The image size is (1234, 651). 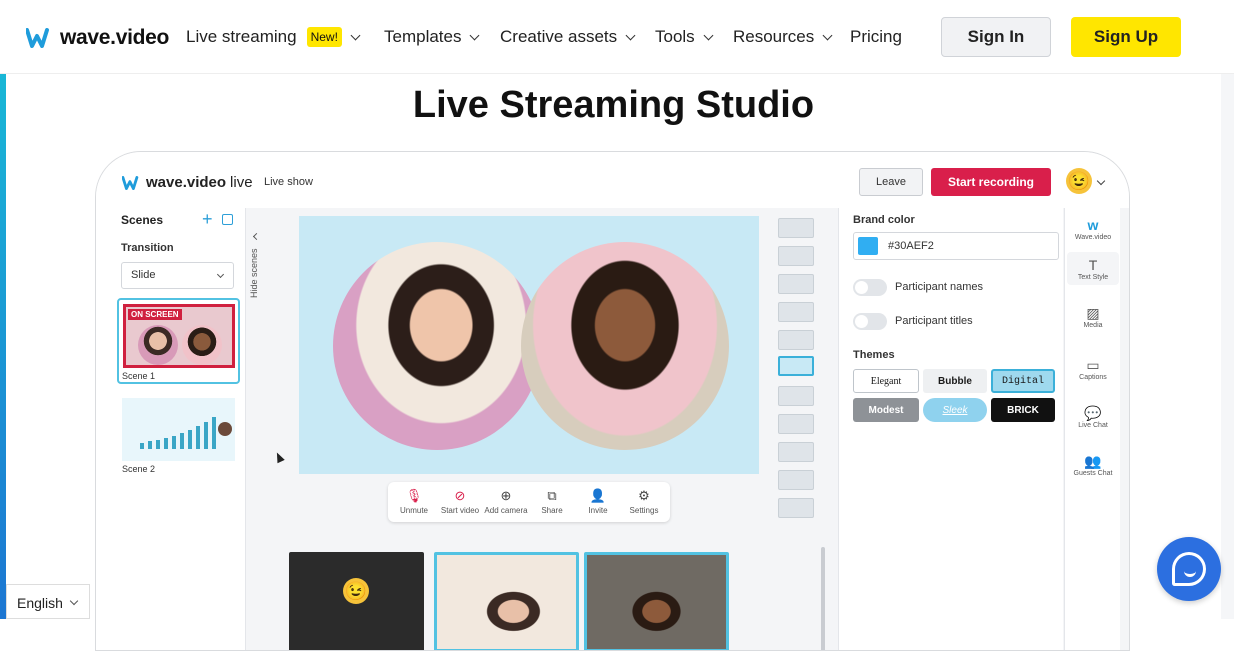 I want to click on live-chat-tool: 💬 Live Chat, so click(x=1093, y=416).